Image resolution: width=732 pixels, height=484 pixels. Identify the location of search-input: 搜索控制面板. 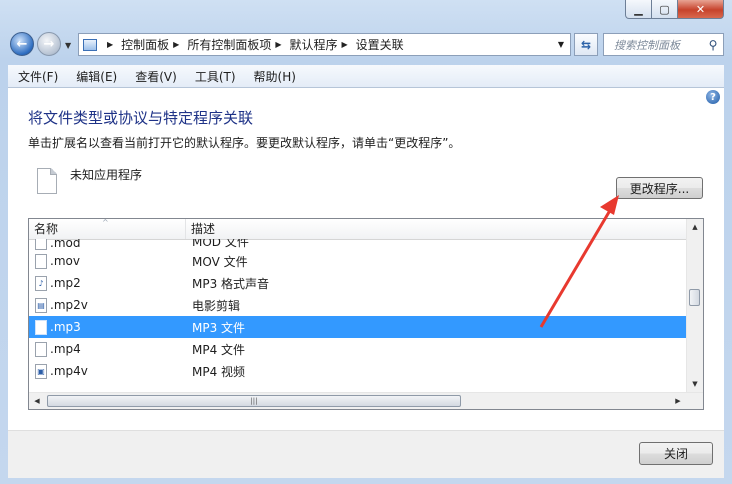
(653, 45).